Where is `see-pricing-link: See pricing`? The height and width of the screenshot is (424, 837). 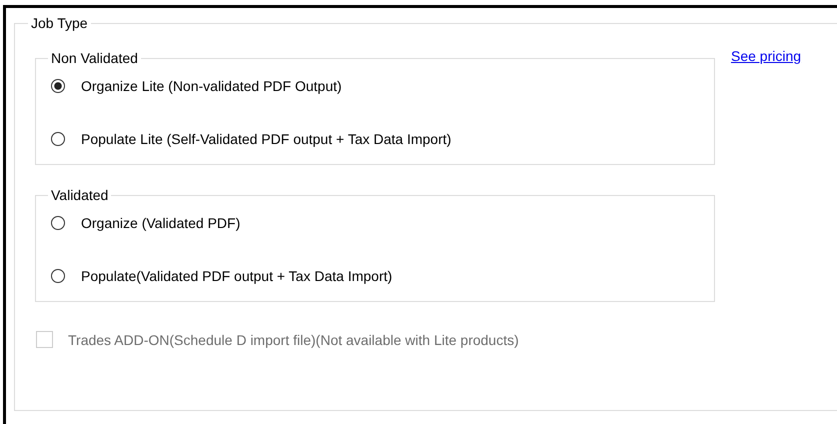 see-pricing-link: See pricing is located at coordinates (766, 56).